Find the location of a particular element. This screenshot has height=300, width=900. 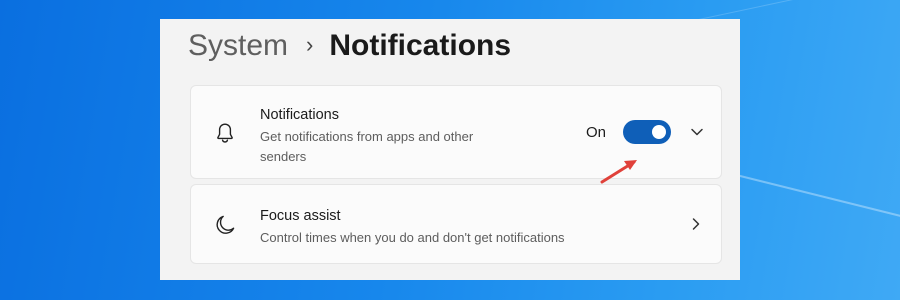

focus-assist-title: Focus assist is located at coordinates (300, 216).